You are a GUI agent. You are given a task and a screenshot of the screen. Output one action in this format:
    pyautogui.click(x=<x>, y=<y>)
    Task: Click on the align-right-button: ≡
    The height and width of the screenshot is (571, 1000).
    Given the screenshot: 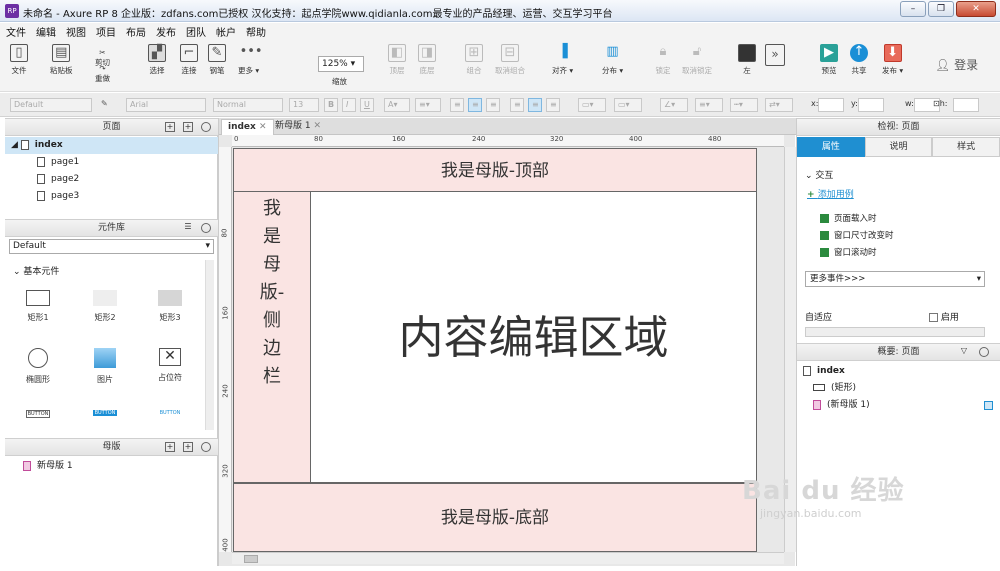 What is the action you would take?
    pyautogui.click(x=493, y=105)
    